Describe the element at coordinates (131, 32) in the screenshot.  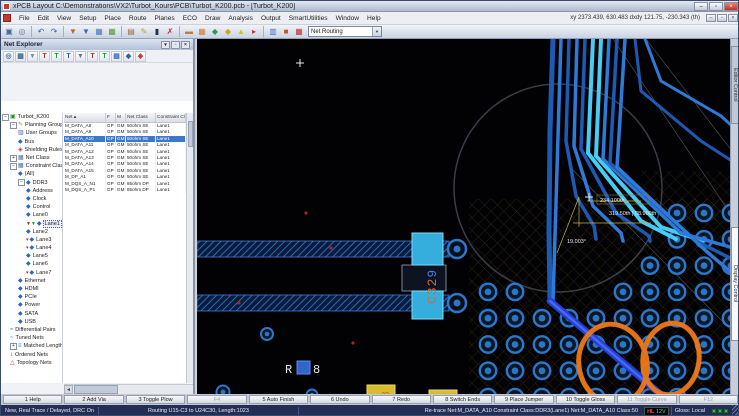
I see `notes-icon: ▤` at that location.